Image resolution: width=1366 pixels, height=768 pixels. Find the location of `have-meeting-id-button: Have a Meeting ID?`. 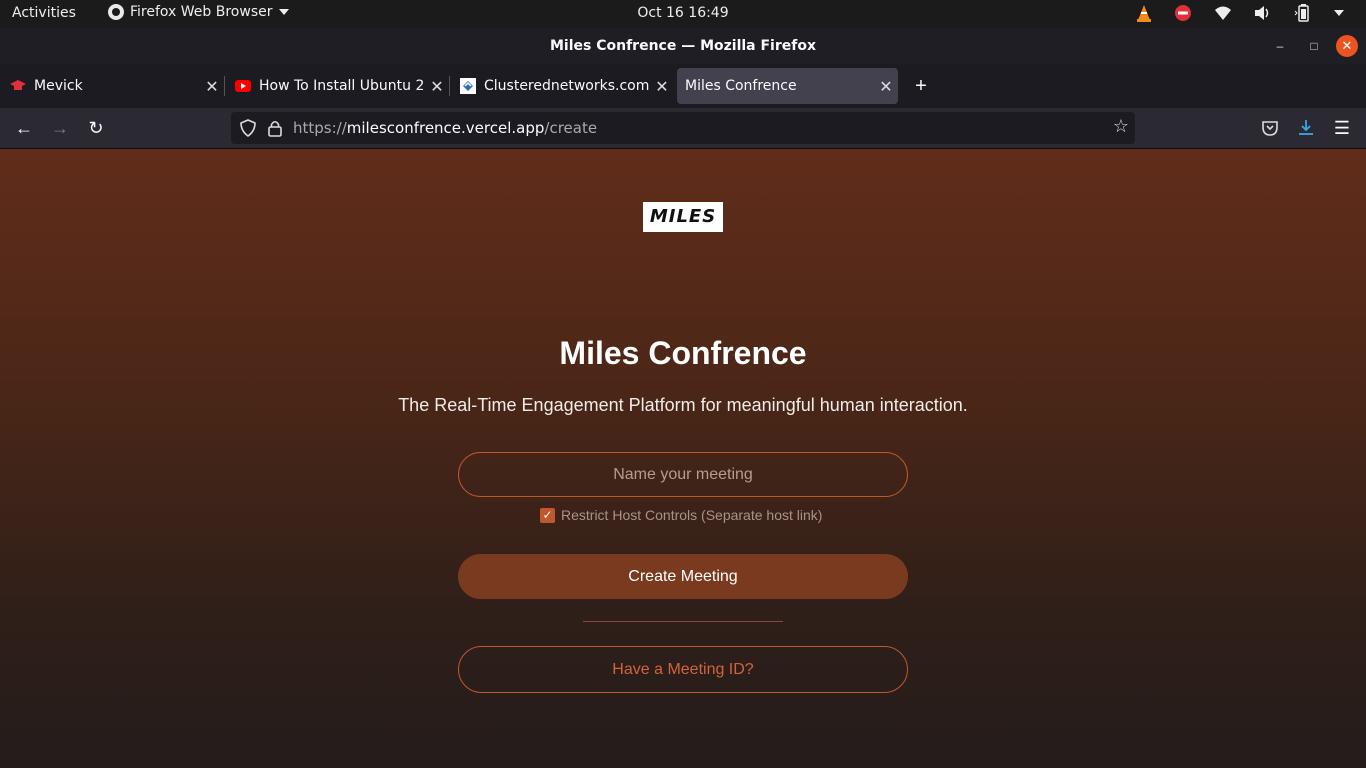

have-meeting-id-button: Have a Meeting ID? is located at coordinates (683, 669).